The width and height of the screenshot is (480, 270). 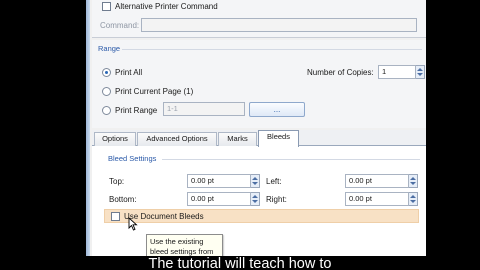 What do you see at coordinates (413, 199) in the screenshot?
I see `right-bleed-spinner` at bounding box center [413, 199].